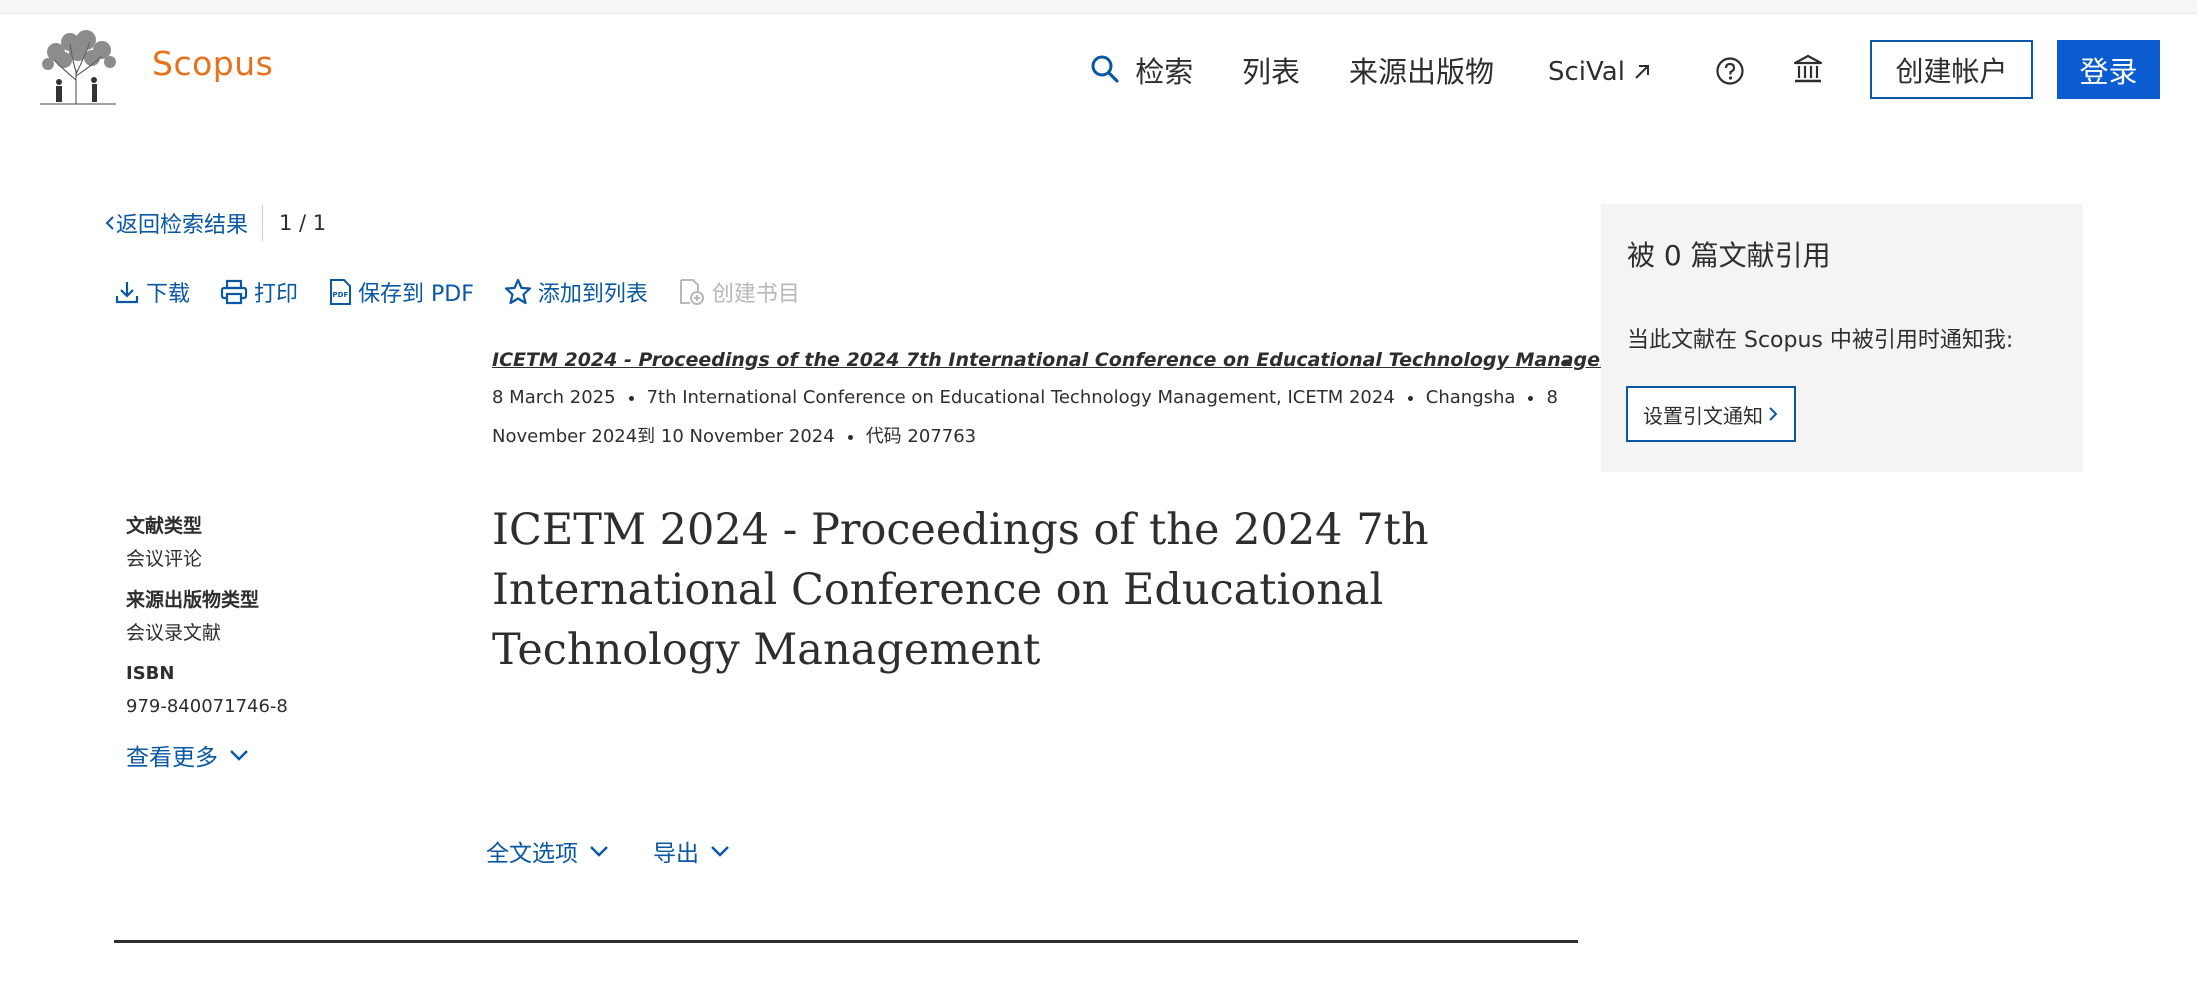  I want to click on institution-icon, so click(1808, 74).